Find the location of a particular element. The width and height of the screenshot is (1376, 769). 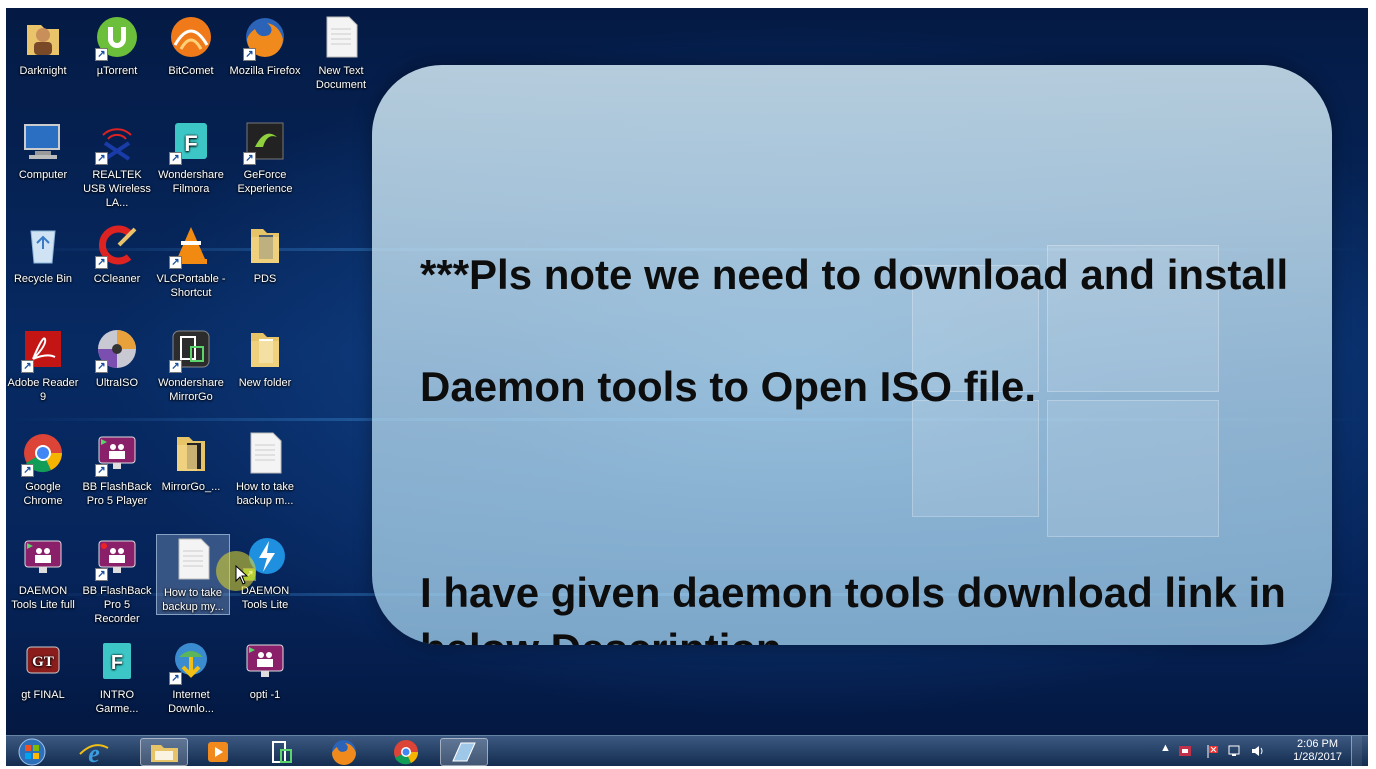

show-hidden-icons-button: ▲ is located at coordinates (1167, 749).